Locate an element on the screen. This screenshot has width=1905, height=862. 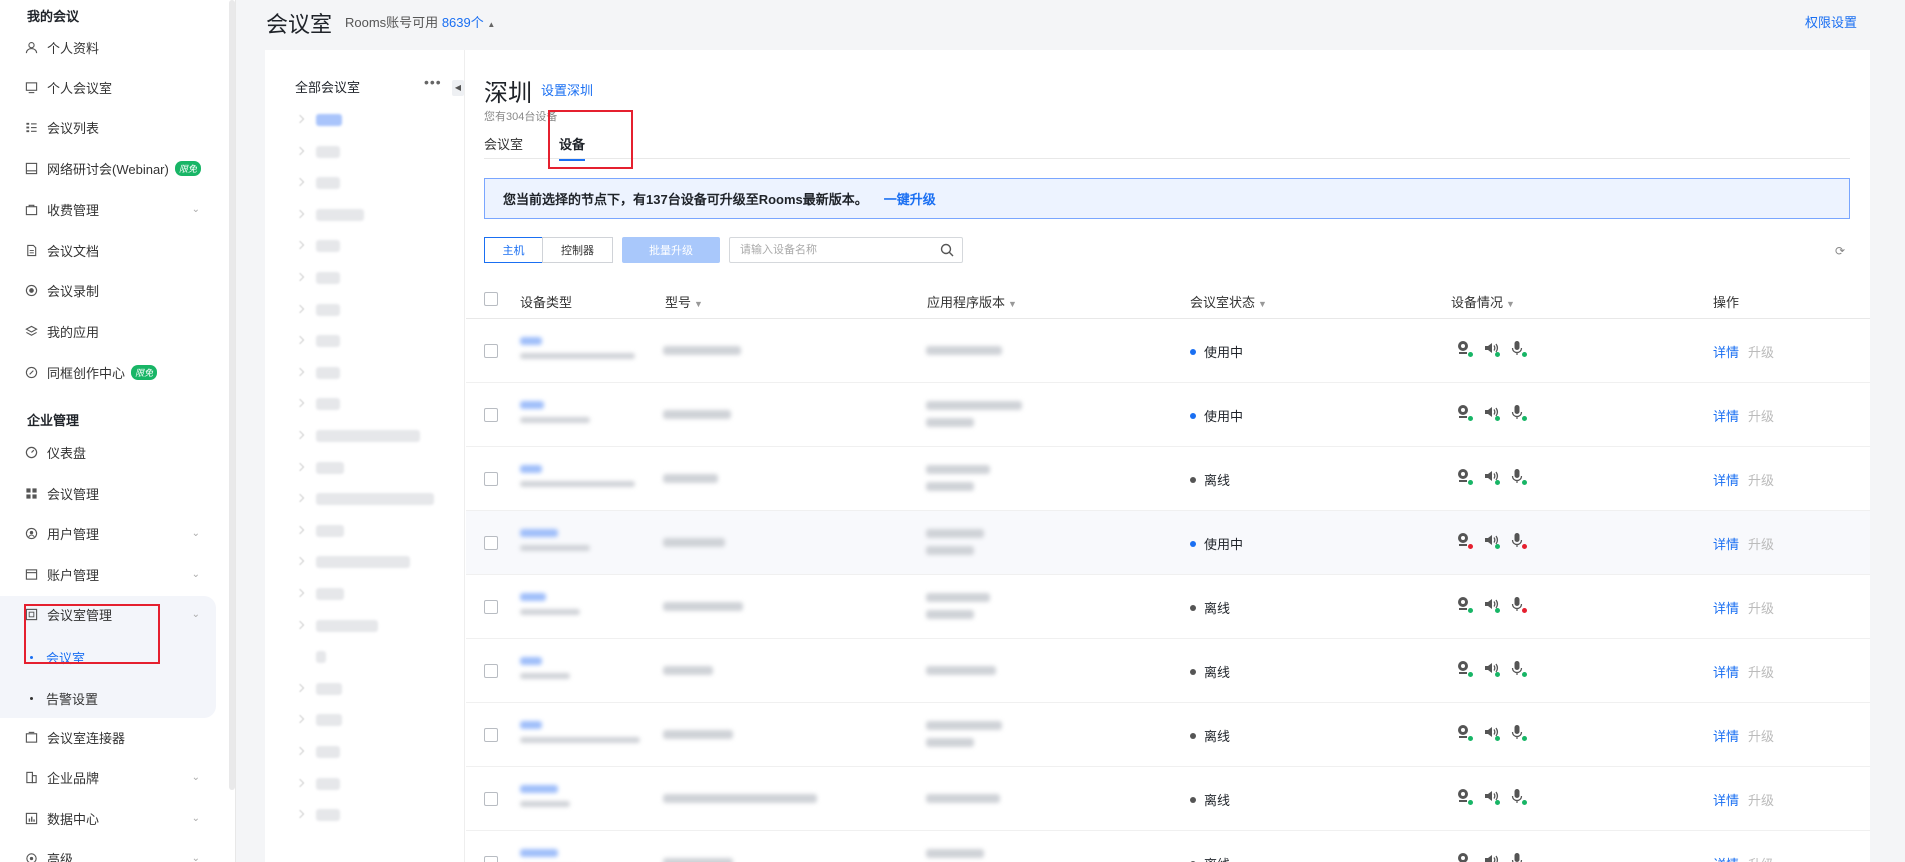
permission-settings-link: 权限设置 is located at coordinates (1831, 21).